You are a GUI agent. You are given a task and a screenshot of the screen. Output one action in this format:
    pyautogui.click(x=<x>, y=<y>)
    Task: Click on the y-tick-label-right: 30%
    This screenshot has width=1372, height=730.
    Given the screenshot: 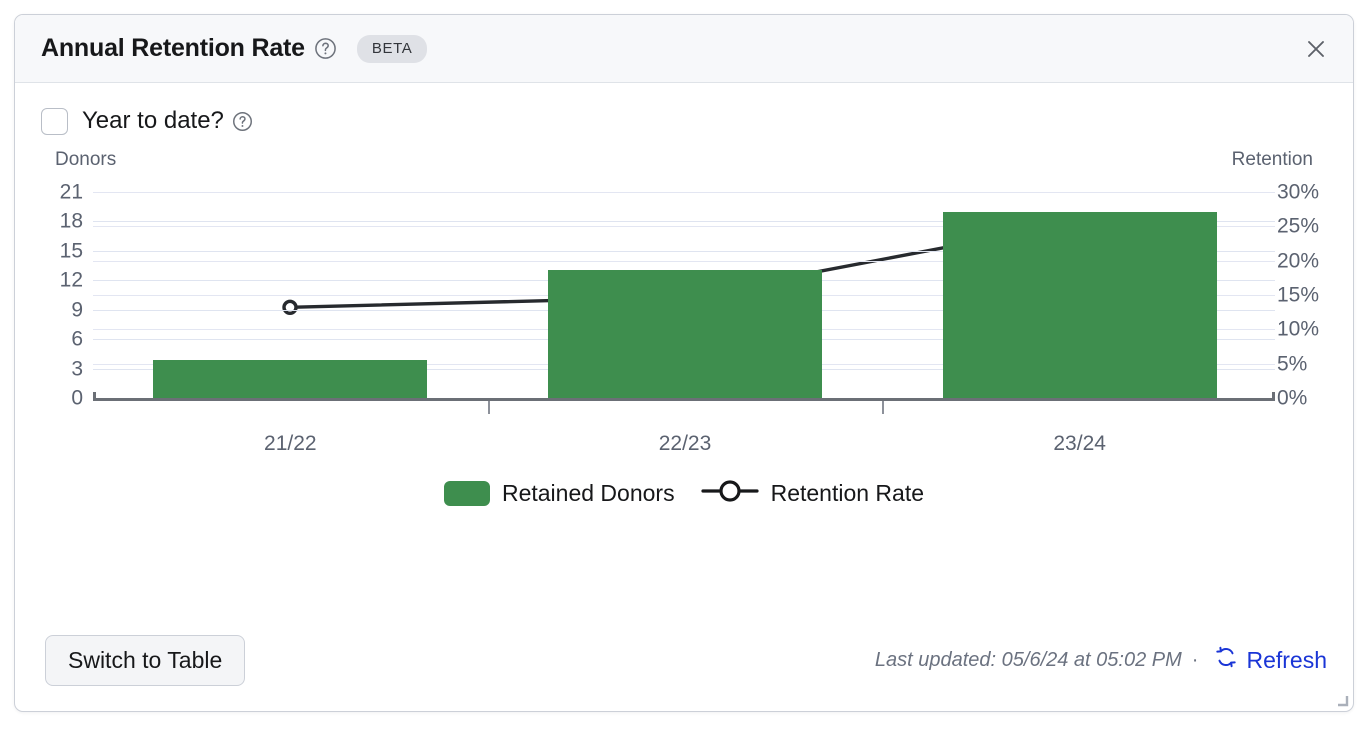 What is the action you would take?
    pyautogui.click(x=1298, y=192)
    